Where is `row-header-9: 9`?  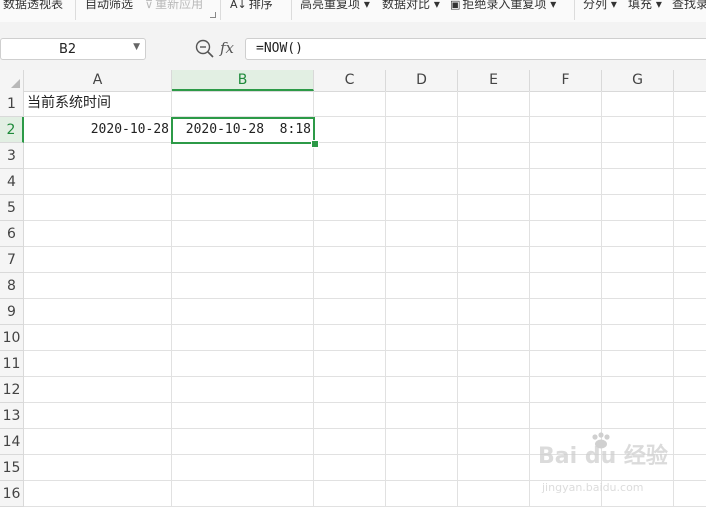
row-header-9: 9 is located at coordinates (12, 312).